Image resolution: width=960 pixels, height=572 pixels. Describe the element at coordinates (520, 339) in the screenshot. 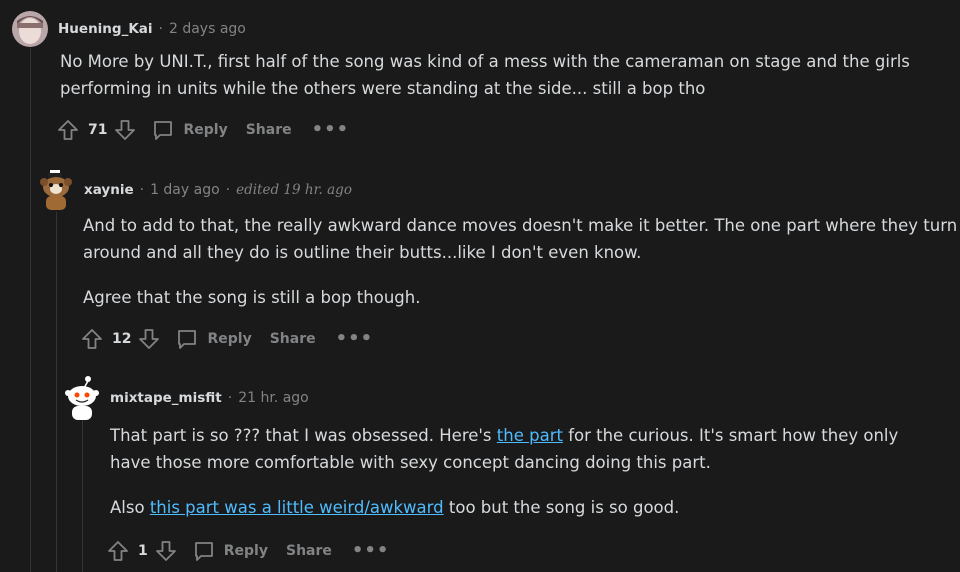

I see `comment-actions: 12 Reply Share •••` at that location.